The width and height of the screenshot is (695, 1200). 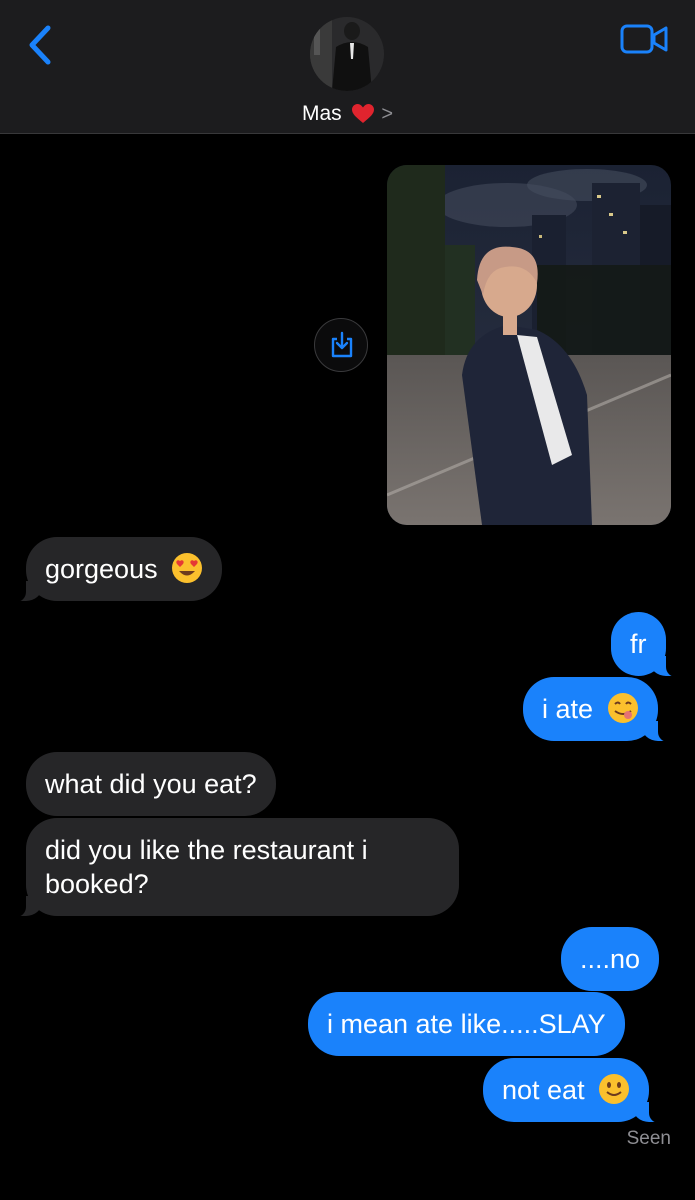 I want to click on video-call-button, so click(x=645, y=39).